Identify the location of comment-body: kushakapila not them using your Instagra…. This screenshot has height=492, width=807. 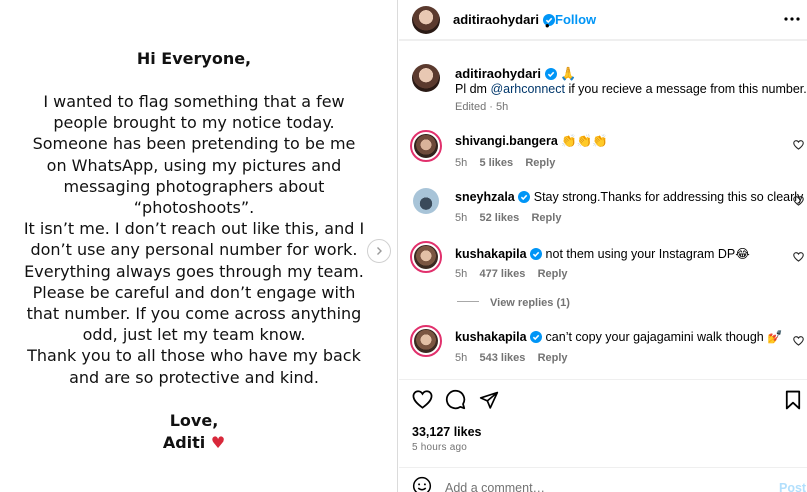
(602, 253).